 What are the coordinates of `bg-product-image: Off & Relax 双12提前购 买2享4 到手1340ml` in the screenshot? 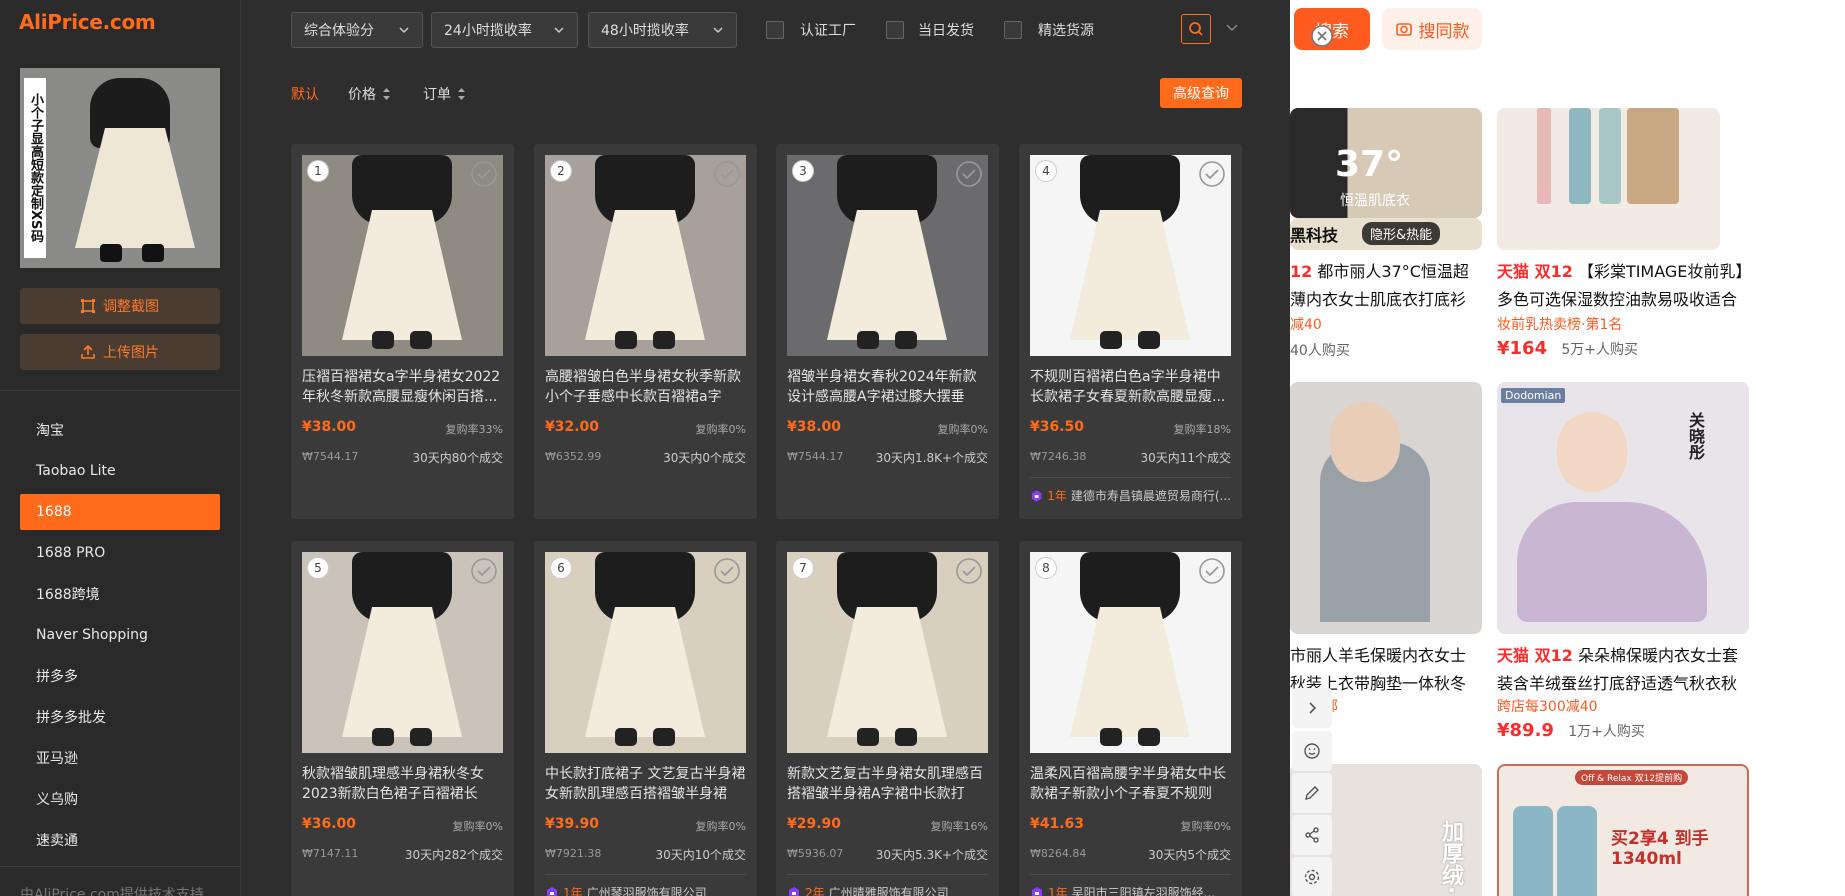 It's located at (1623, 830).